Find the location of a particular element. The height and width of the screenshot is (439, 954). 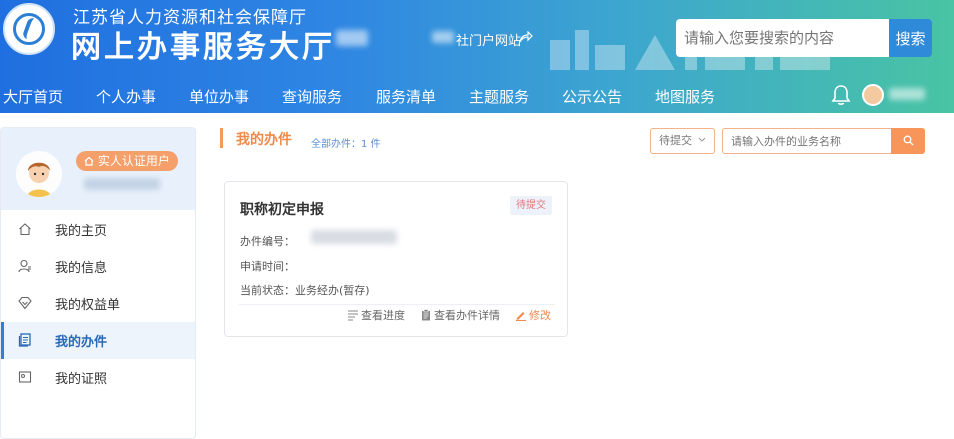

section-accent-bar is located at coordinates (221, 138).